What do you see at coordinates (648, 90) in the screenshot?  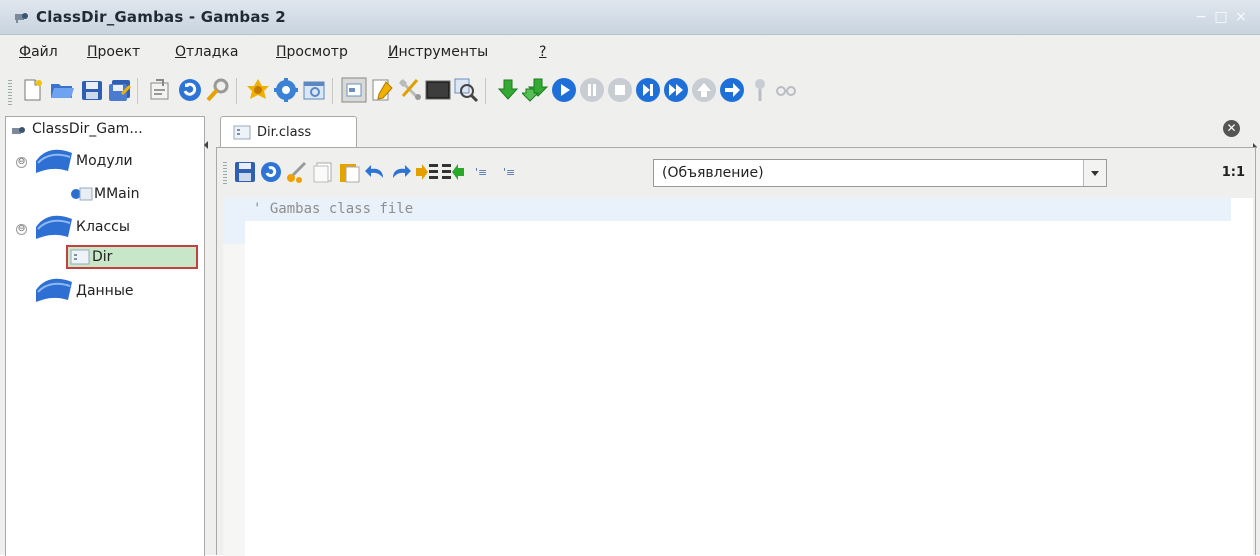 I see `step-icon` at bounding box center [648, 90].